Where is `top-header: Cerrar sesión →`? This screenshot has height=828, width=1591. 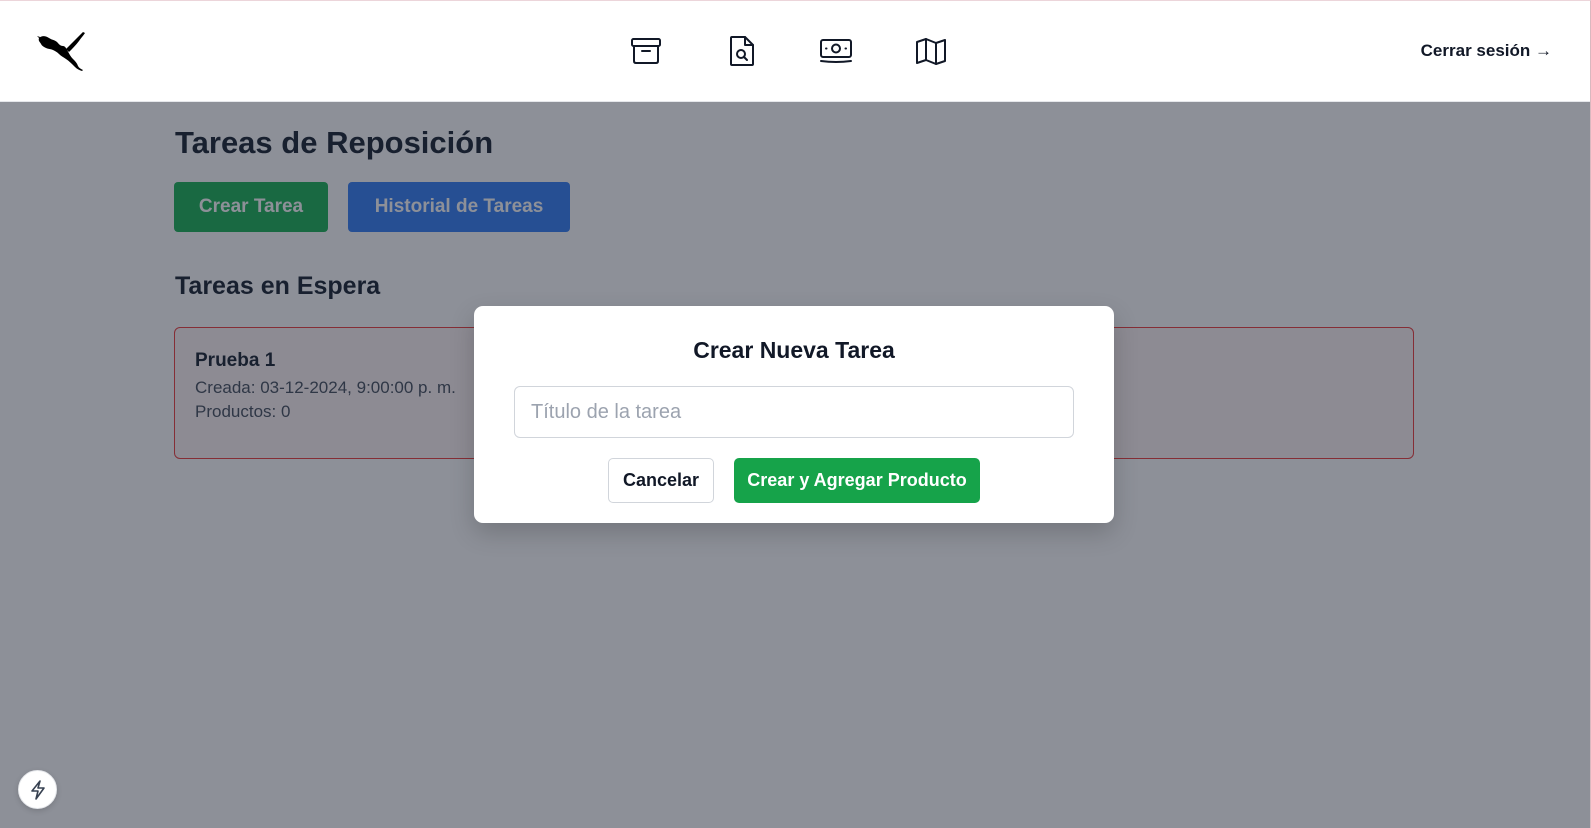 top-header: Cerrar sesión → is located at coordinates (795, 51).